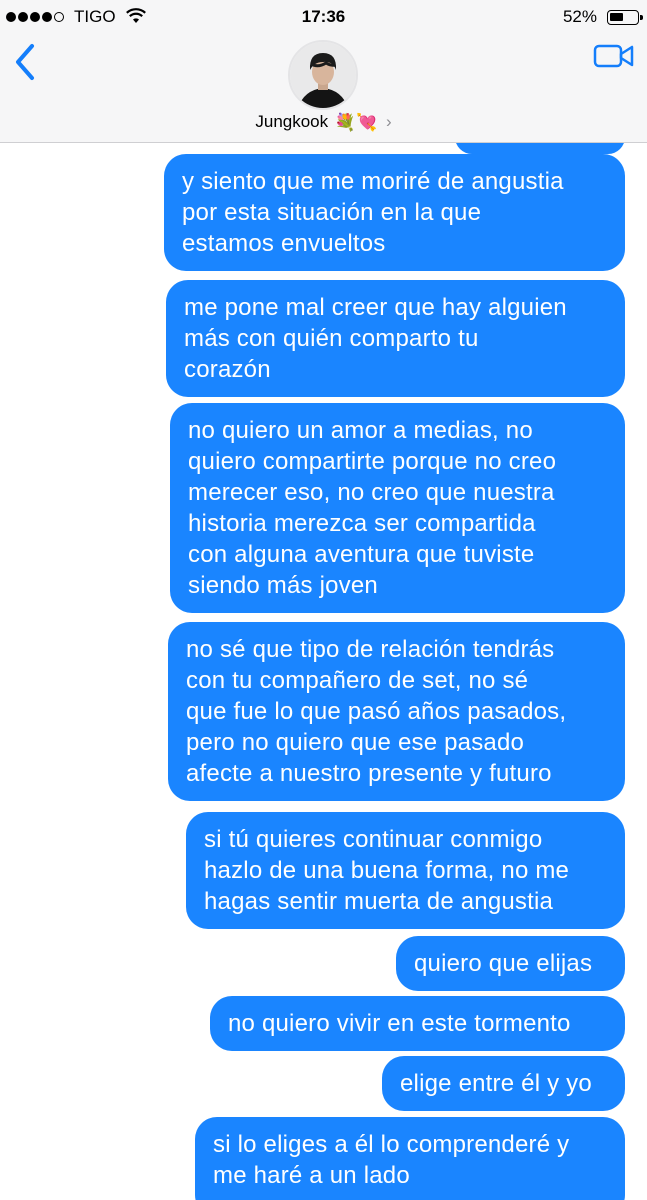 The image size is (647, 1200). Describe the element at coordinates (292, 121) in the screenshot. I see `contact-name: Jungkook` at that location.